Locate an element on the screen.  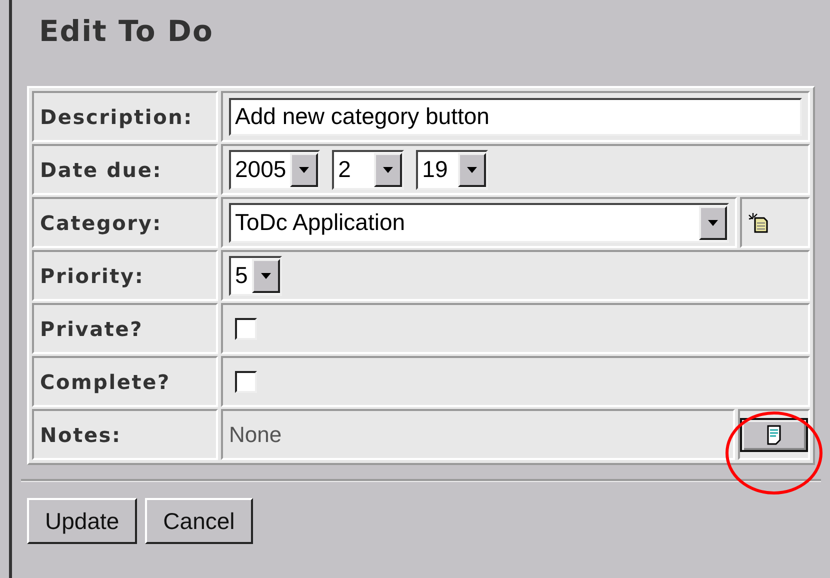
field-label: Category: is located at coordinates (101, 222).